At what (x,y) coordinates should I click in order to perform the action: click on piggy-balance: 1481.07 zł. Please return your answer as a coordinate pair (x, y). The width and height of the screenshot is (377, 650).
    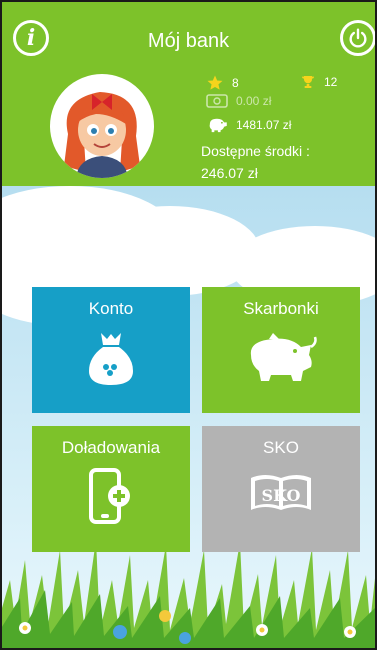
    Looking at the image, I should click on (248, 125).